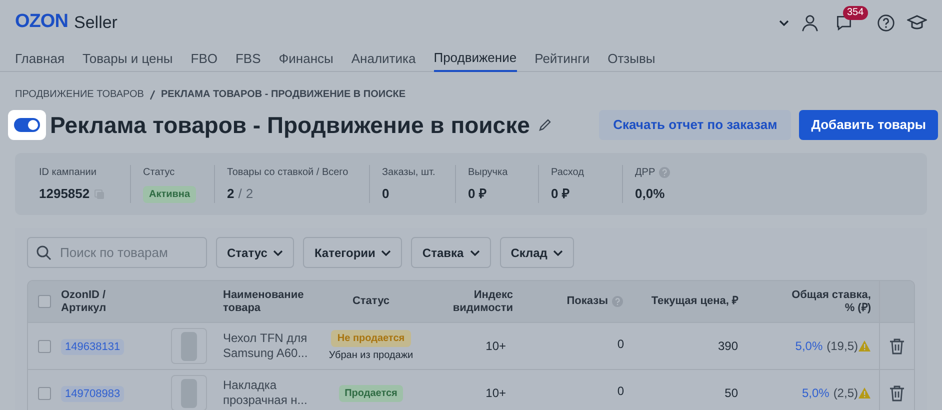 The image size is (942, 410). What do you see at coordinates (44, 253) in the screenshot?
I see `search-icon` at bounding box center [44, 253].